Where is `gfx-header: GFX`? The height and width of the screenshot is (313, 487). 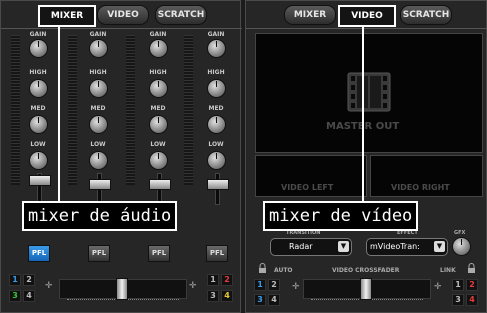
gfx-header: GFX is located at coordinates (460, 233).